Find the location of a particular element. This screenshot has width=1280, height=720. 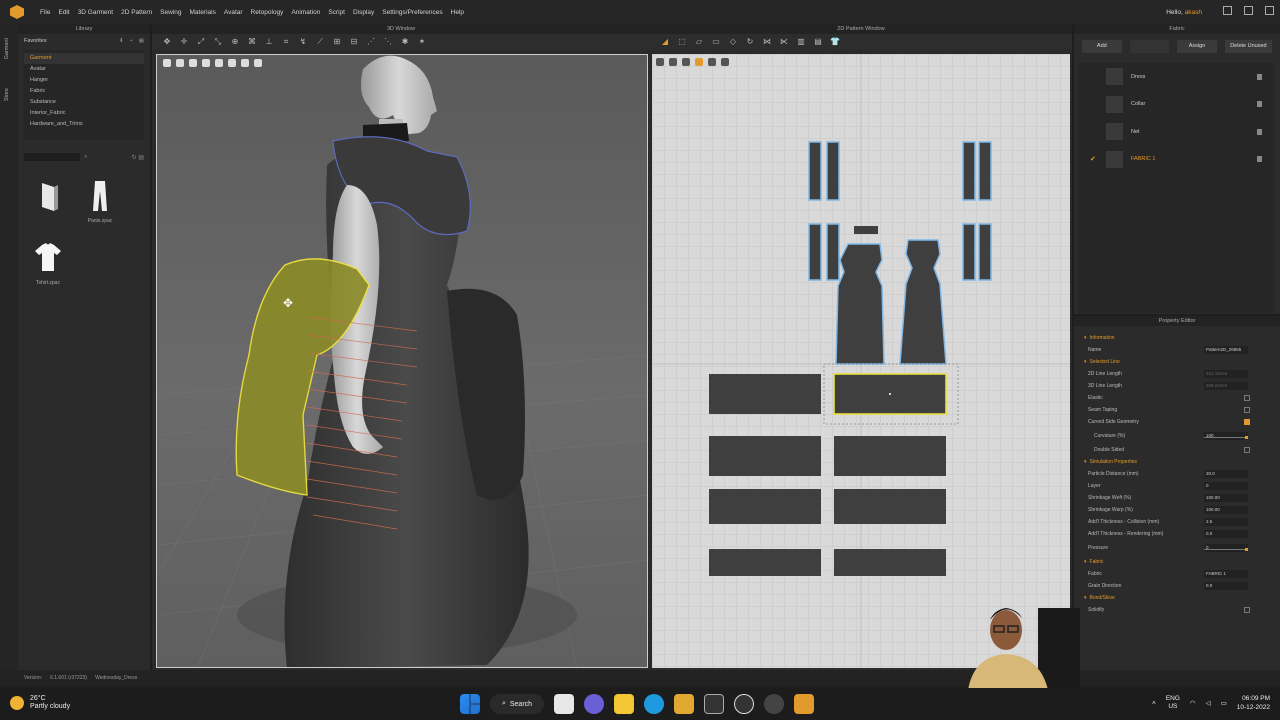

property-section: Bond/Skive is located at coordinates (1177, 598).